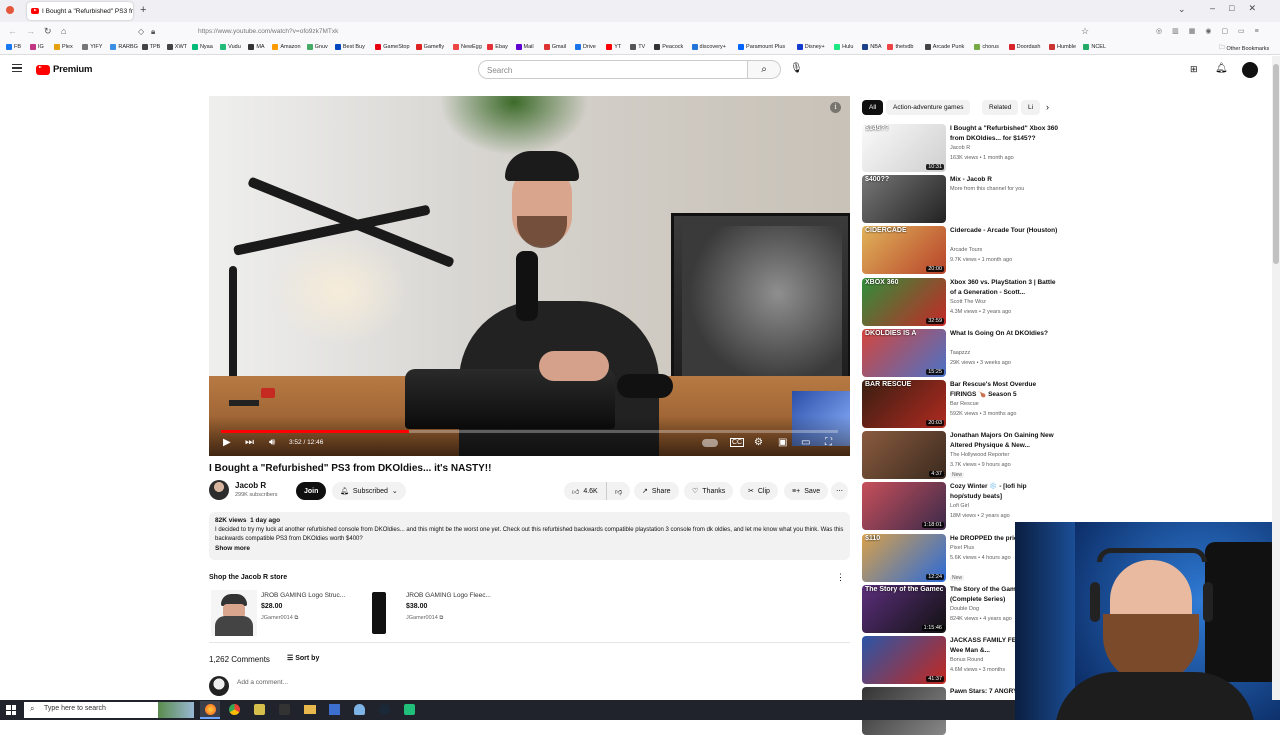 This screenshot has height=735, width=1280. I want to click on sort-by-button: ☰ Sort by, so click(303, 658).